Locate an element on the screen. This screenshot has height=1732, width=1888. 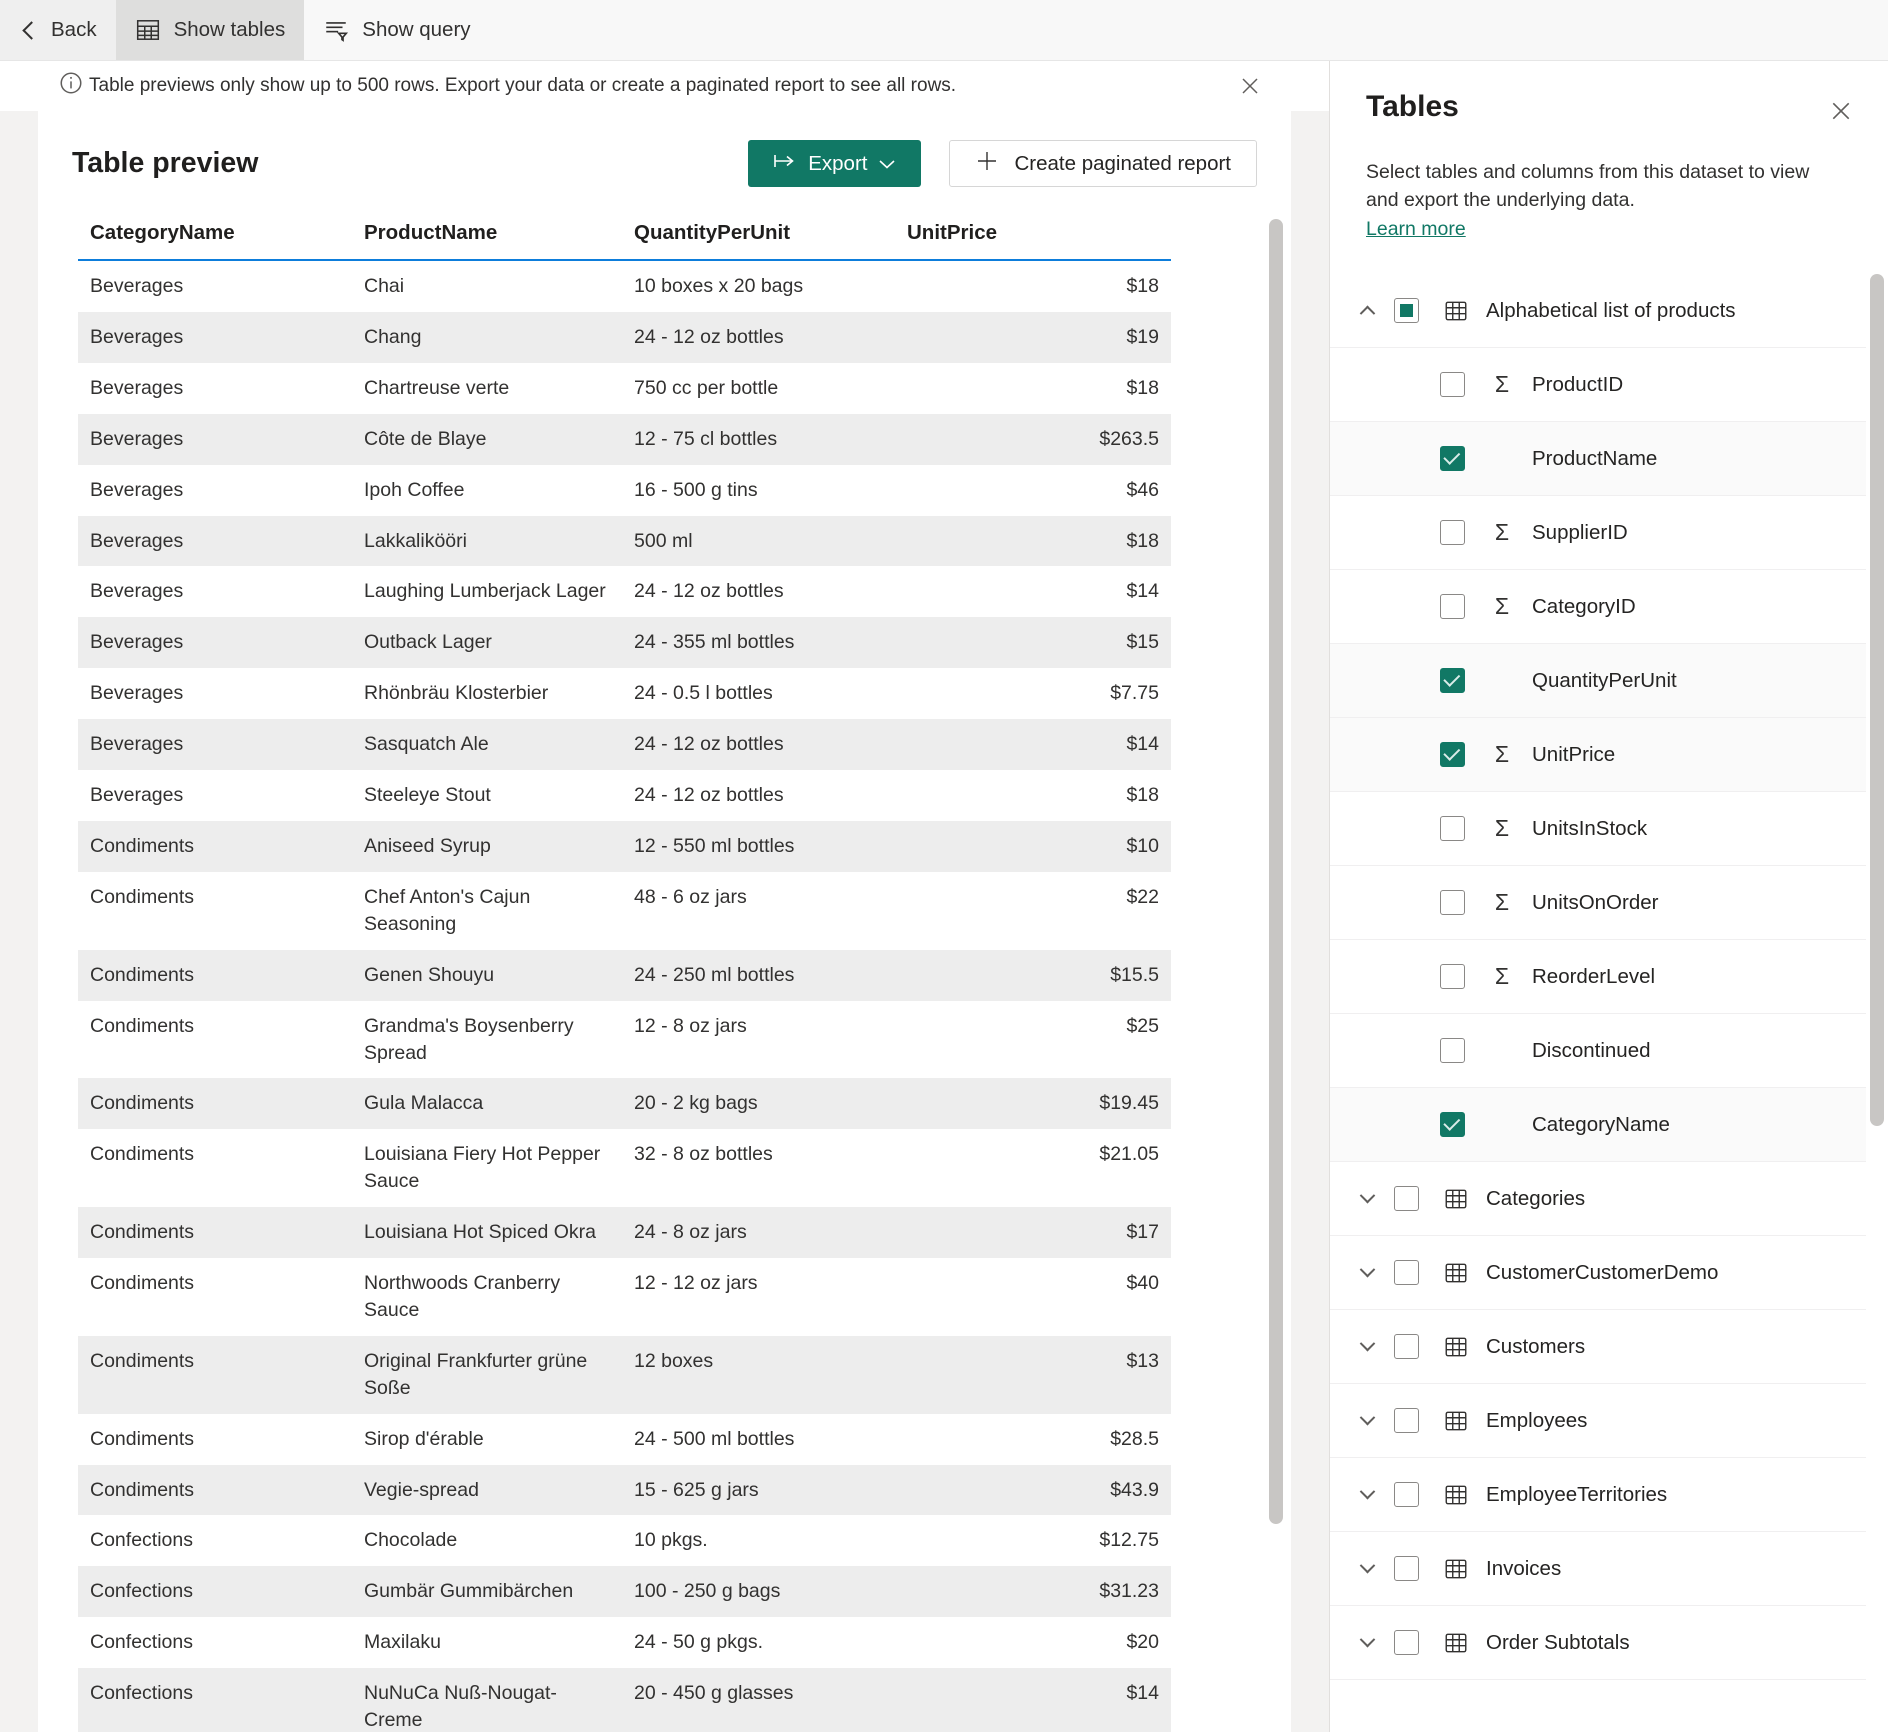
tree-table-row-alphabetical-list-of-products: Alphabetical list of products is located at coordinates (1598, 311).